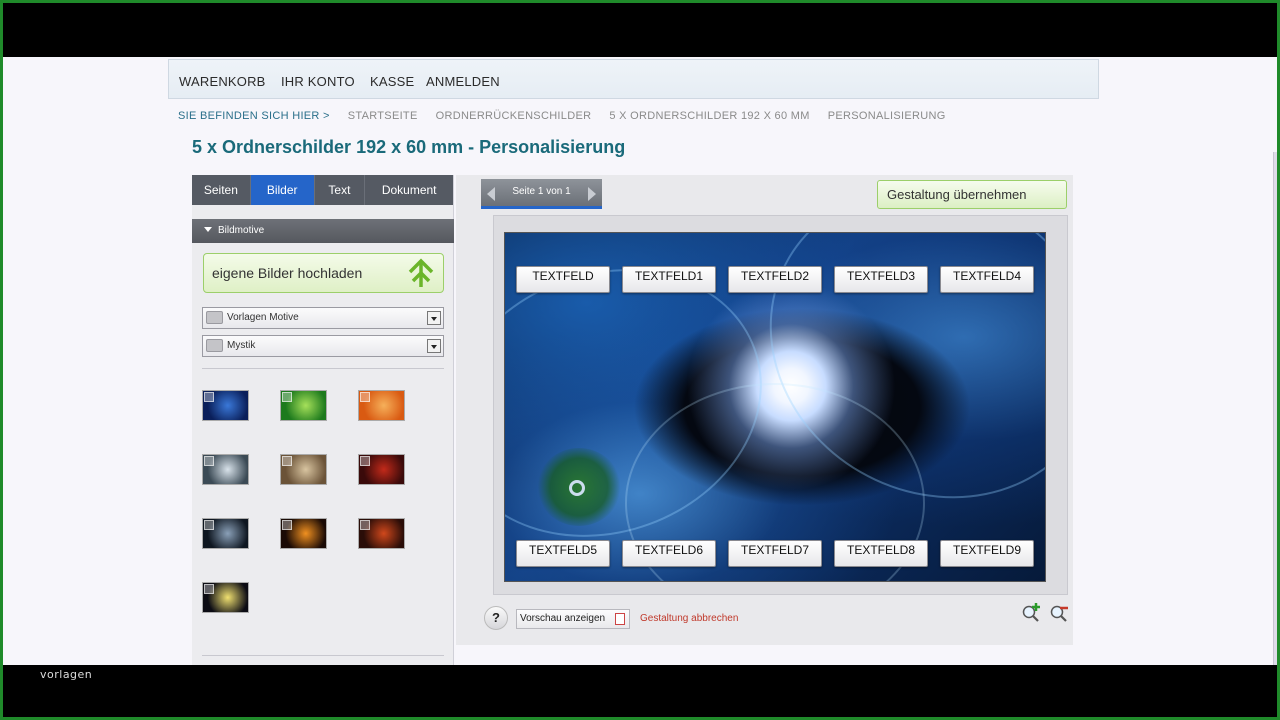 The image size is (1280, 720). Describe the element at coordinates (381, 405) in the screenshot. I see `motive-thumbnail-orange-swirl` at that location.